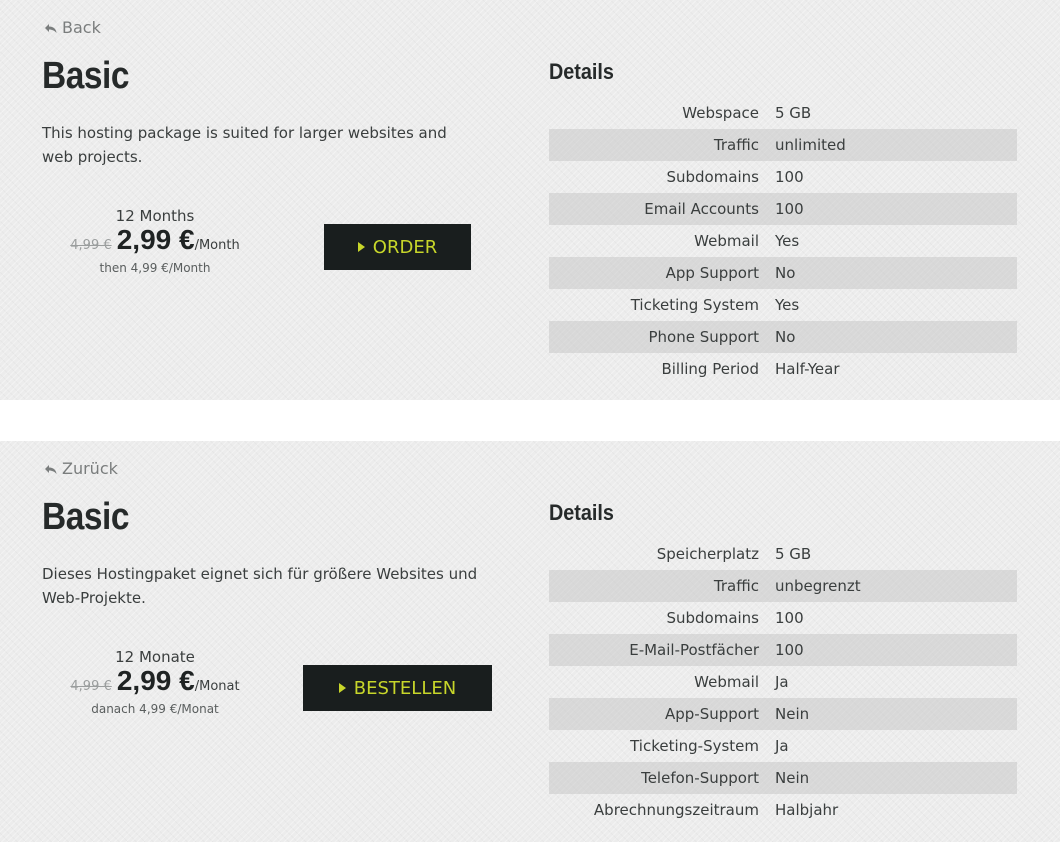 This screenshot has width=1060, height=842. Describe the element at coordinates (405, 688) in the screenshot. I see `order-button-label: BESTELLEN` at that location.